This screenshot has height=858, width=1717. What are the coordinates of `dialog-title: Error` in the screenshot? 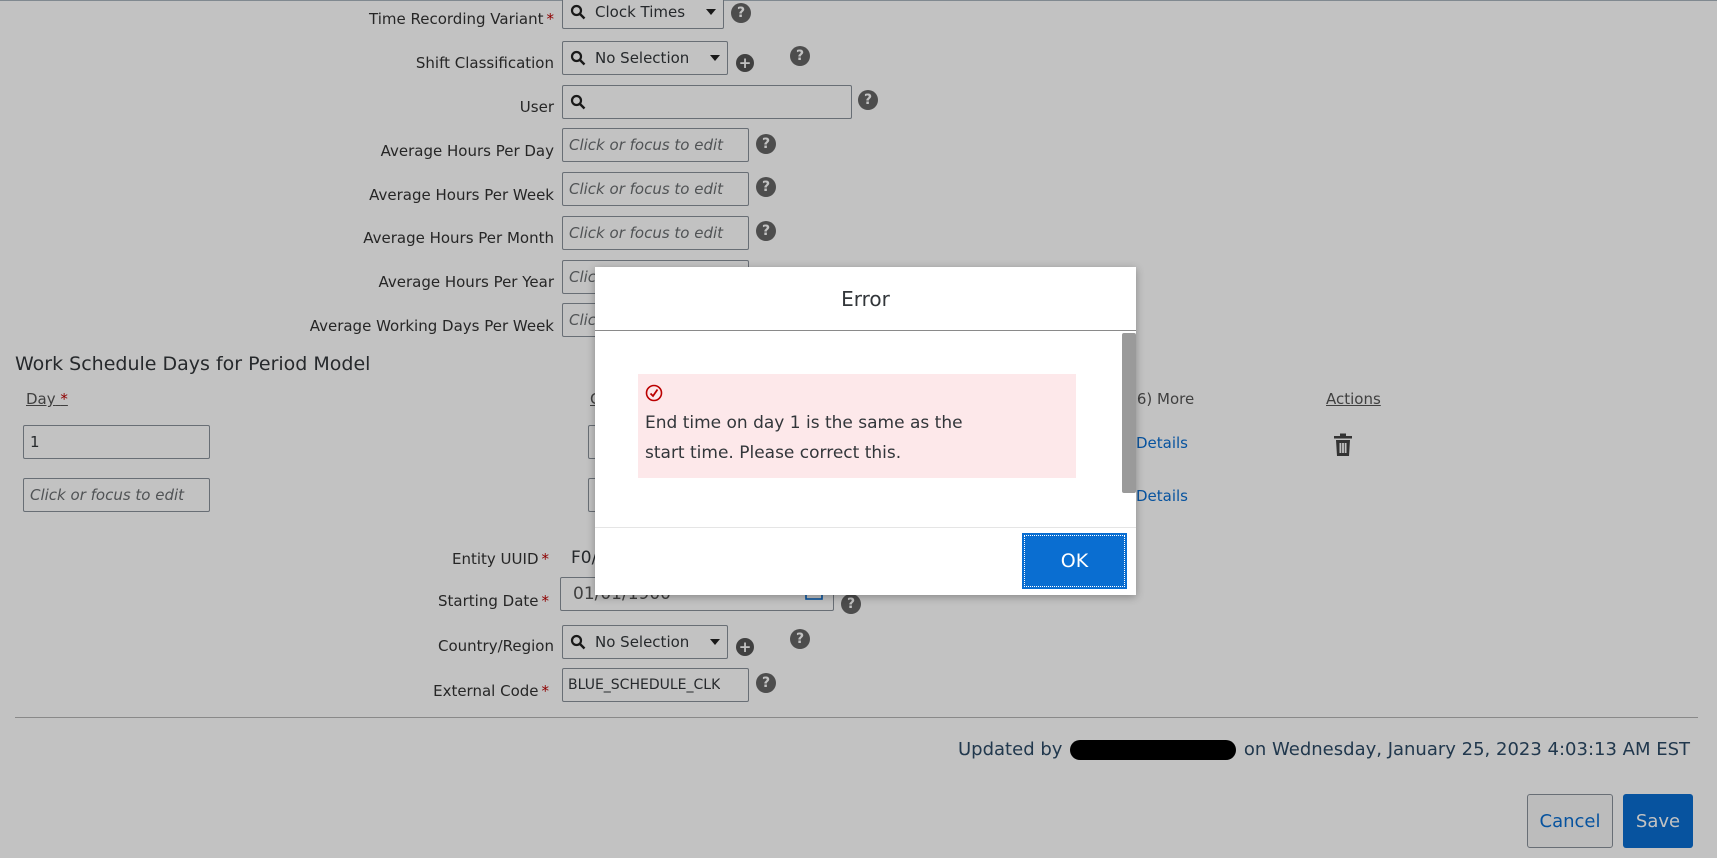 It's located at (865, 299).